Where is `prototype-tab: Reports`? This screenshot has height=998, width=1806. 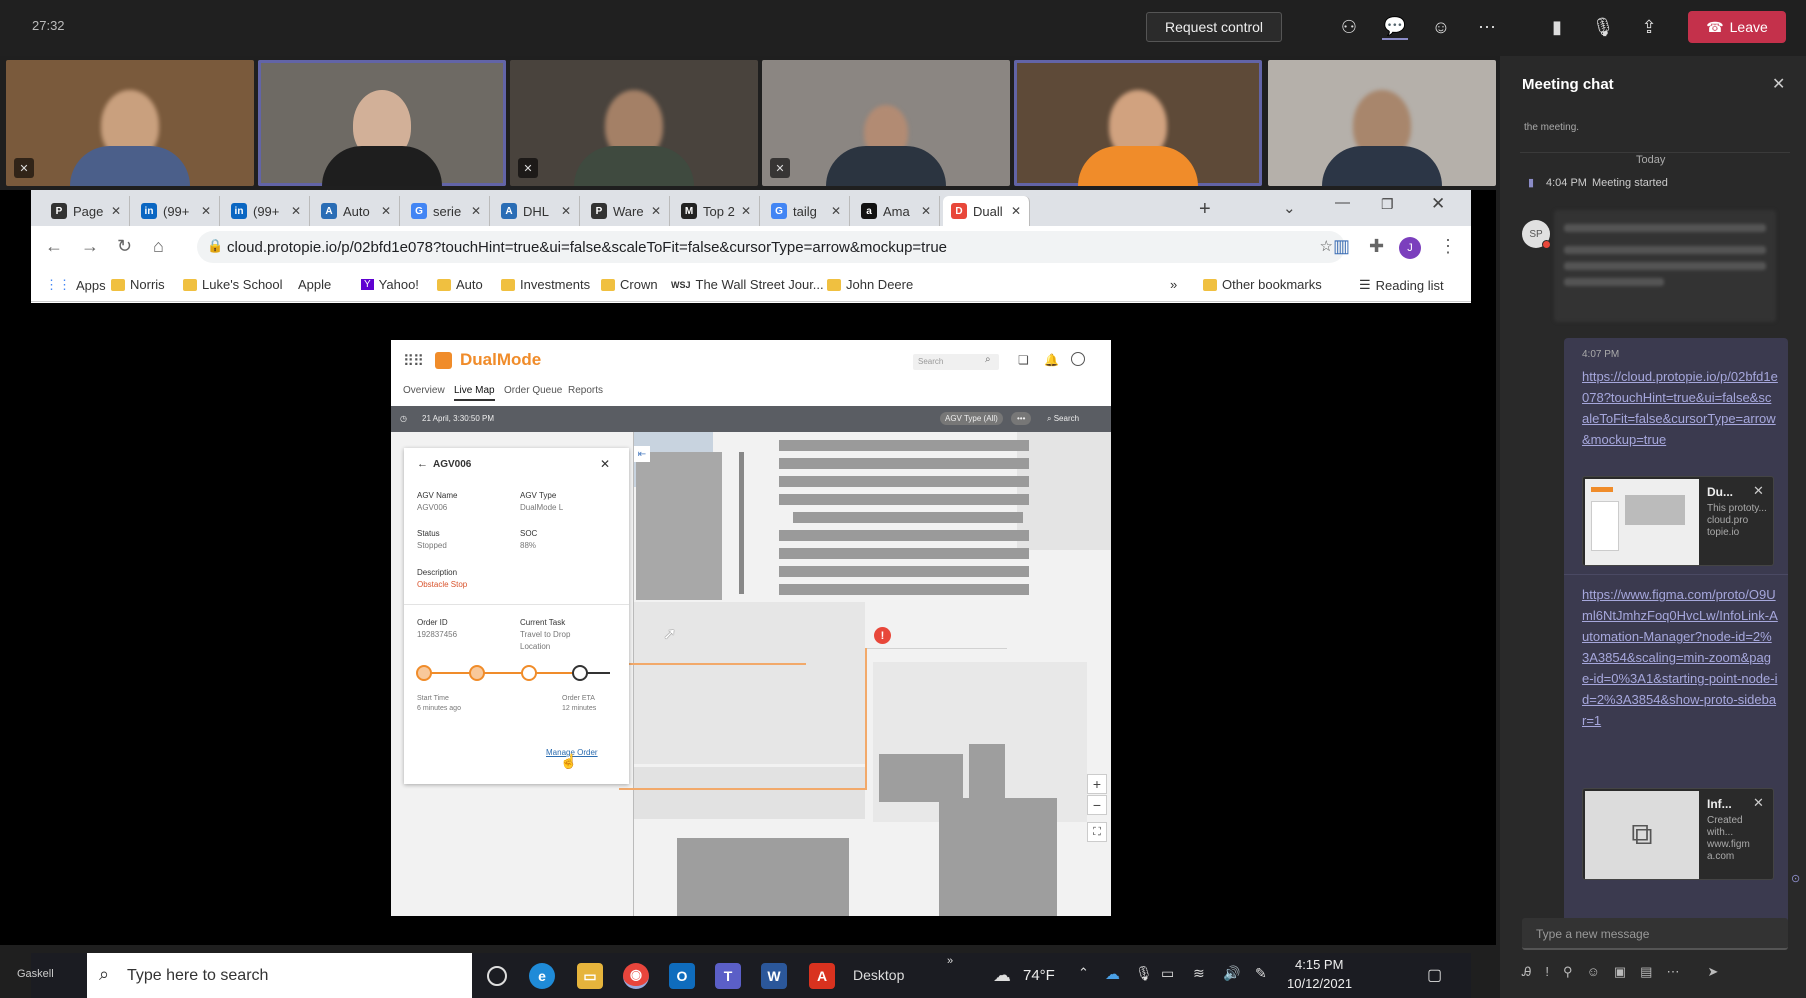 prototype-tab: Reports is located at coordinates (585, 390).